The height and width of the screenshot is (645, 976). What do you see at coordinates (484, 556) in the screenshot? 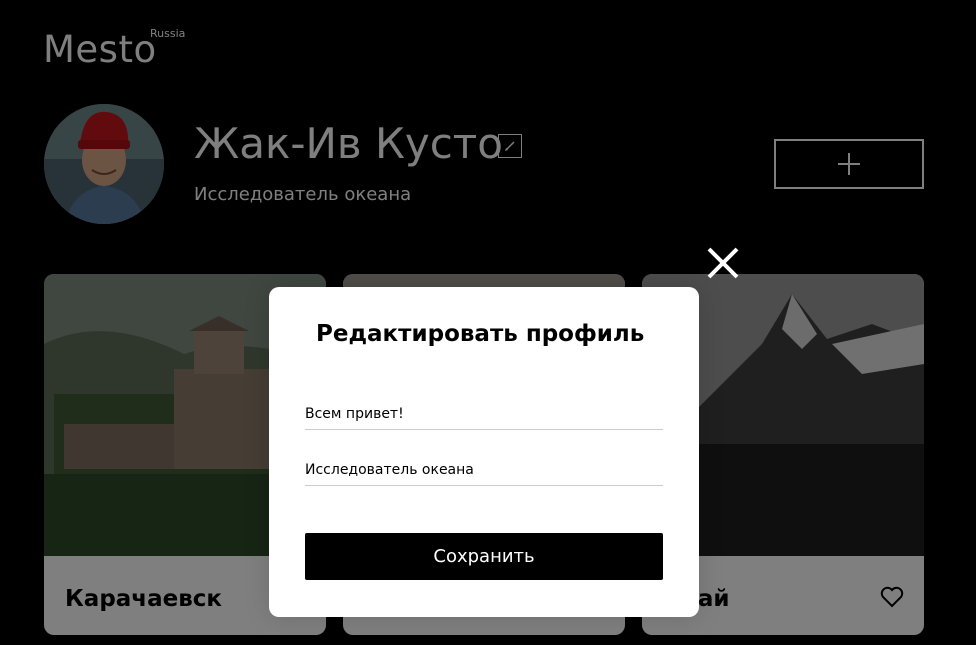
I see `save-button: Сохранить` at bounding box center [484, 556].